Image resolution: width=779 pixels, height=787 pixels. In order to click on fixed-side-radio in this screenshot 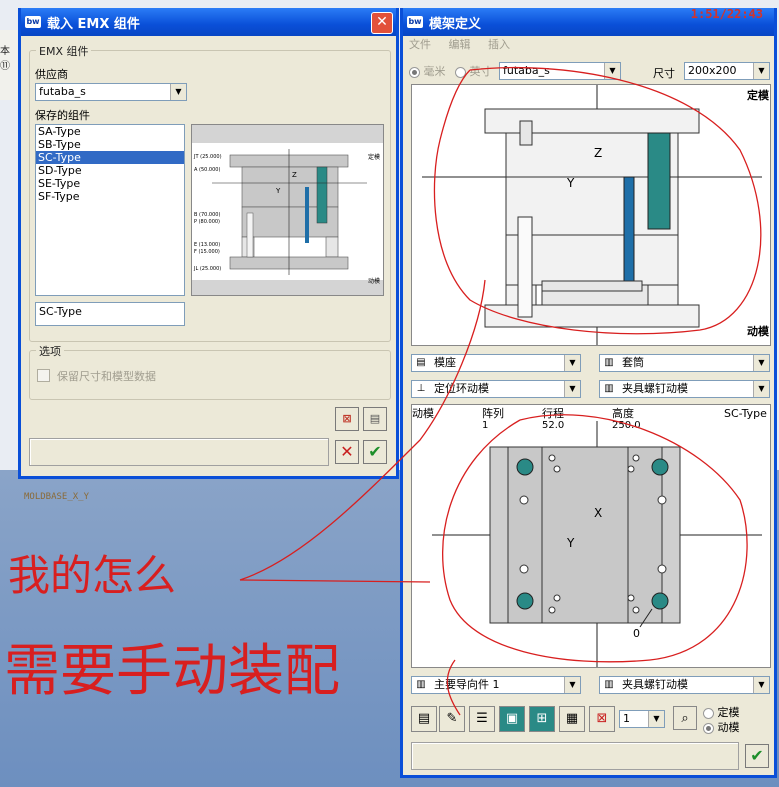, I will do `click(708, 713)`.